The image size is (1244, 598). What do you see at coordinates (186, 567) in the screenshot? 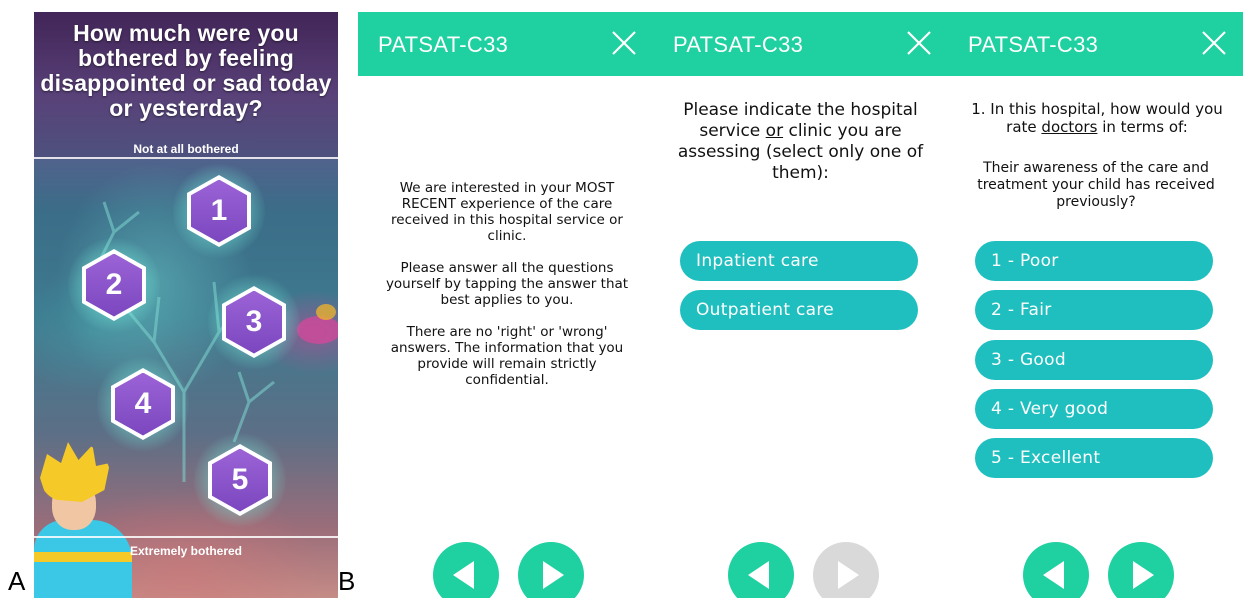
I see `scale-bottom-band: Extremely bothered` at bounding box center [186, 567].